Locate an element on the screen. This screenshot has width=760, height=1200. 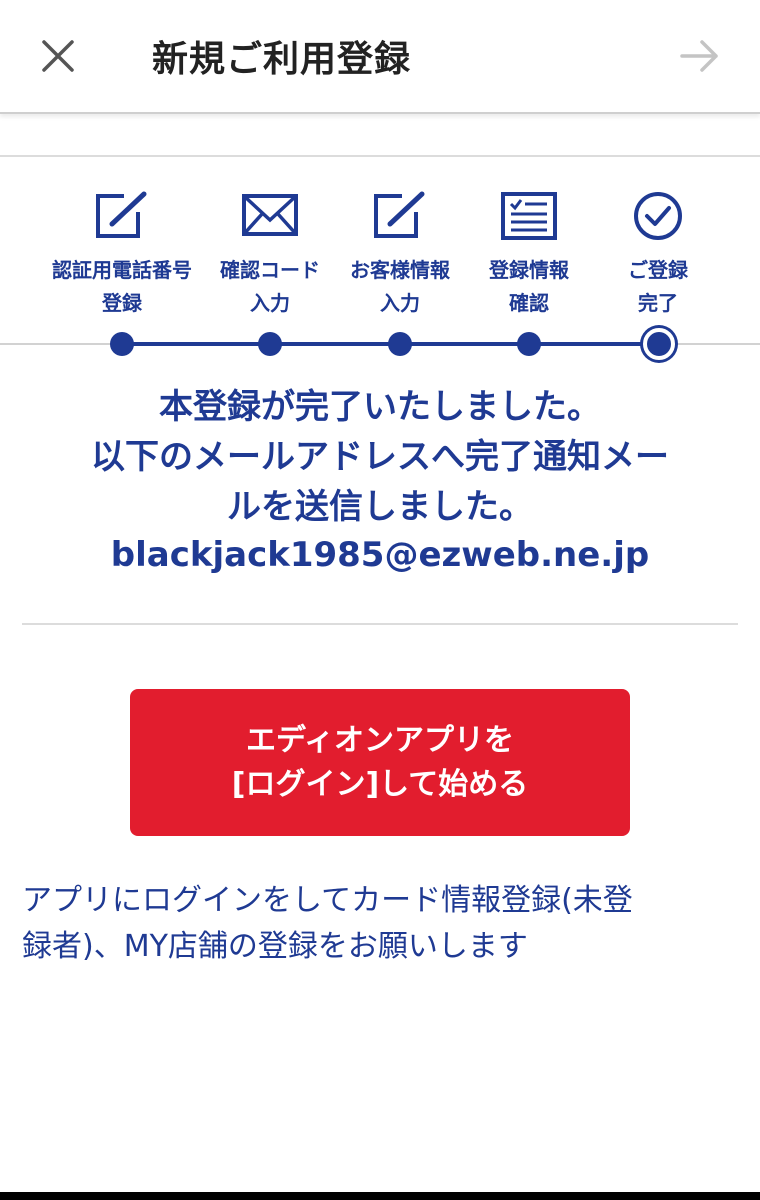
instruction-note: アプリにログインをしてカード情報登録(未登 録者)、MY店舗の登録をお願いします is located at coordinates (327, 923).